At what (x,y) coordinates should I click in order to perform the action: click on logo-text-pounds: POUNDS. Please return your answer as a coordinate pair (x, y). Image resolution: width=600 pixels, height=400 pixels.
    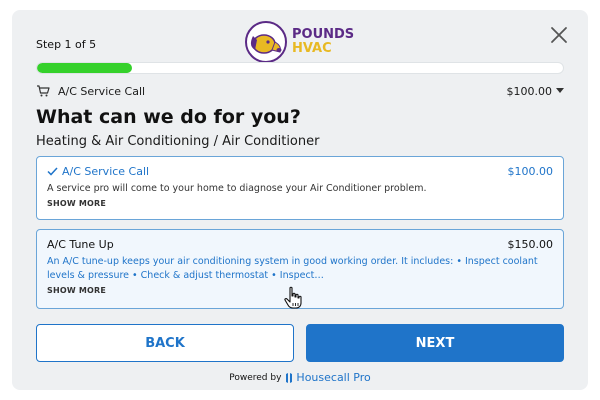
    Looking at the image, I should click on (323, 34).